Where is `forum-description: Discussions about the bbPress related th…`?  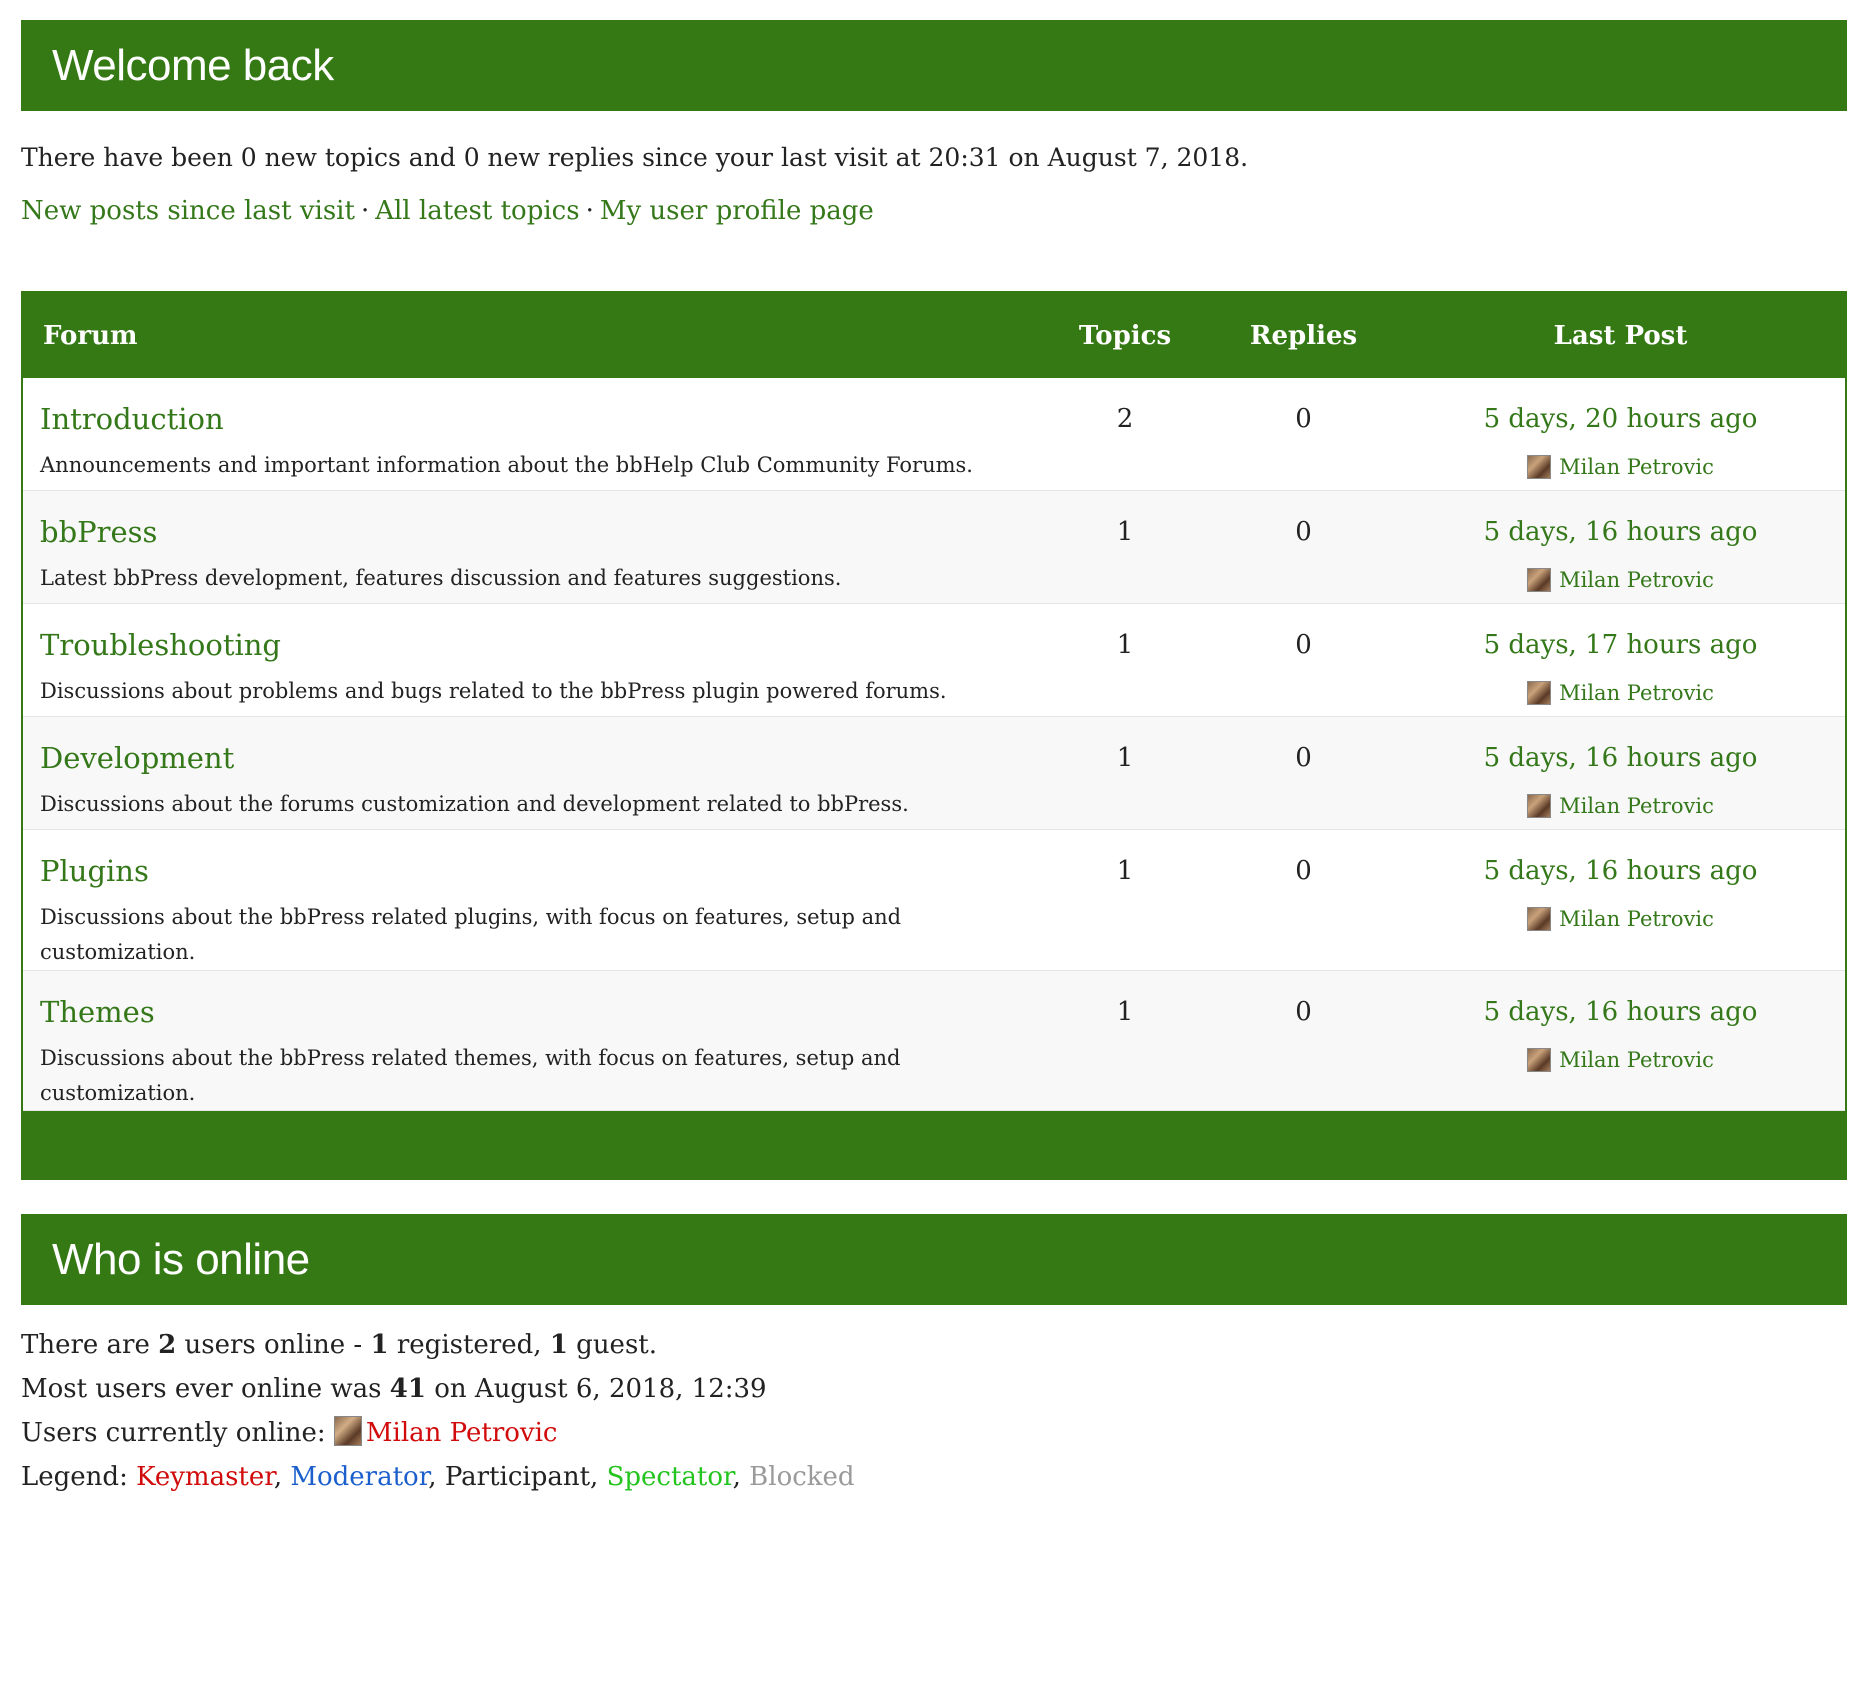 forum-description: Discussions about the bbPress related th… is located at coordinates (470, 1075).